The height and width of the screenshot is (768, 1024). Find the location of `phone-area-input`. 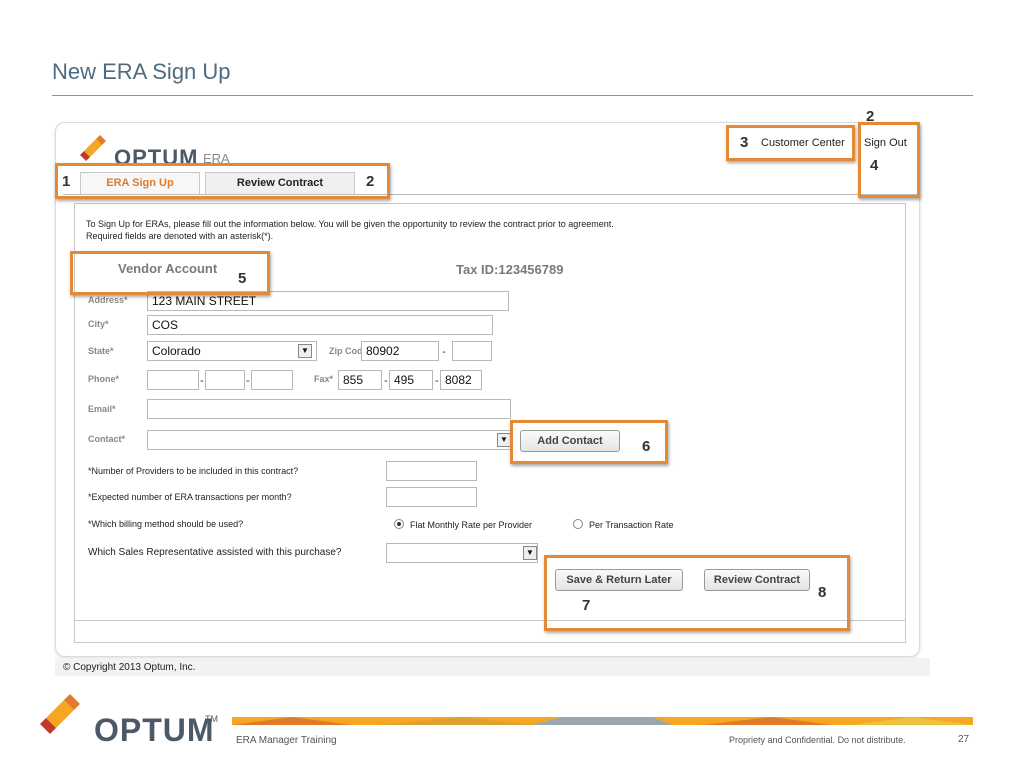

phone-area-input is located at coordinates (173, 380).